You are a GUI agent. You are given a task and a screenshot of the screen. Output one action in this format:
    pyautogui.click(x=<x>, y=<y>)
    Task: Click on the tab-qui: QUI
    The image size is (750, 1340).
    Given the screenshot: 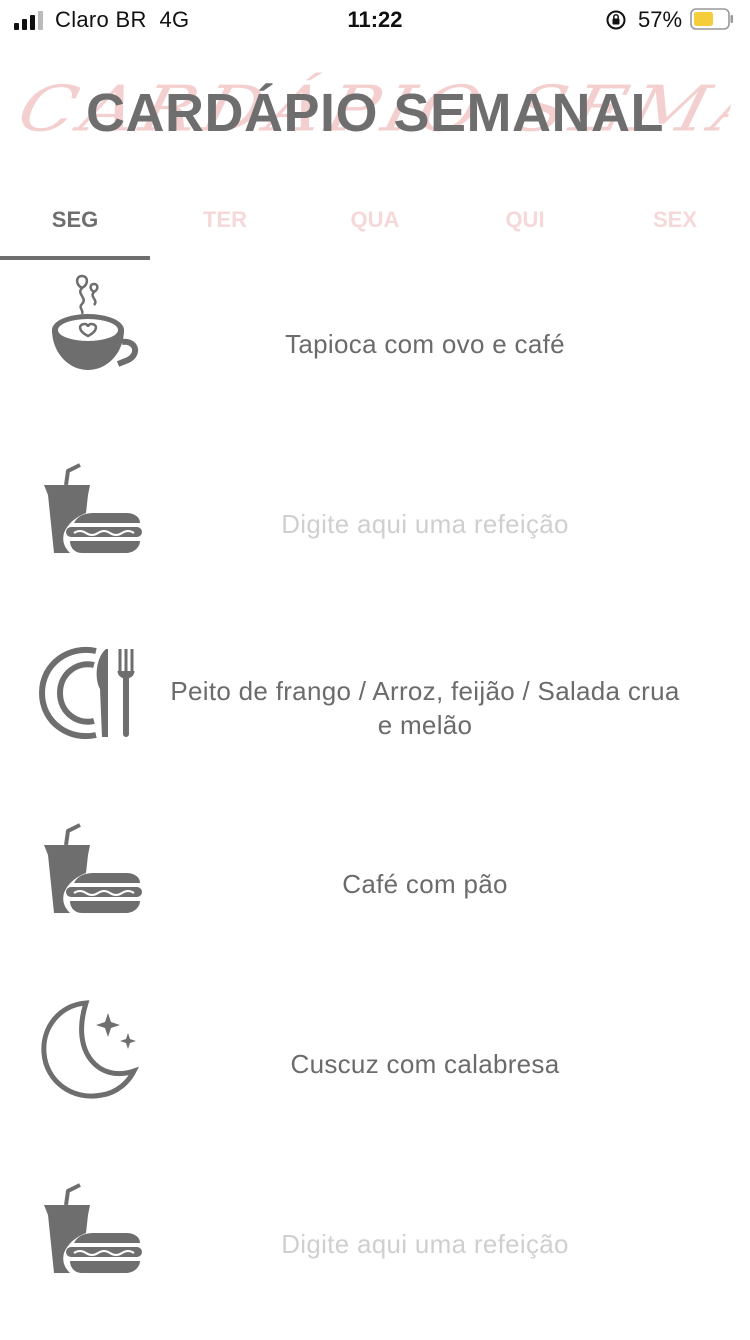 What is the action you would take?
    pyautogui.click(x=525, y=220)
    